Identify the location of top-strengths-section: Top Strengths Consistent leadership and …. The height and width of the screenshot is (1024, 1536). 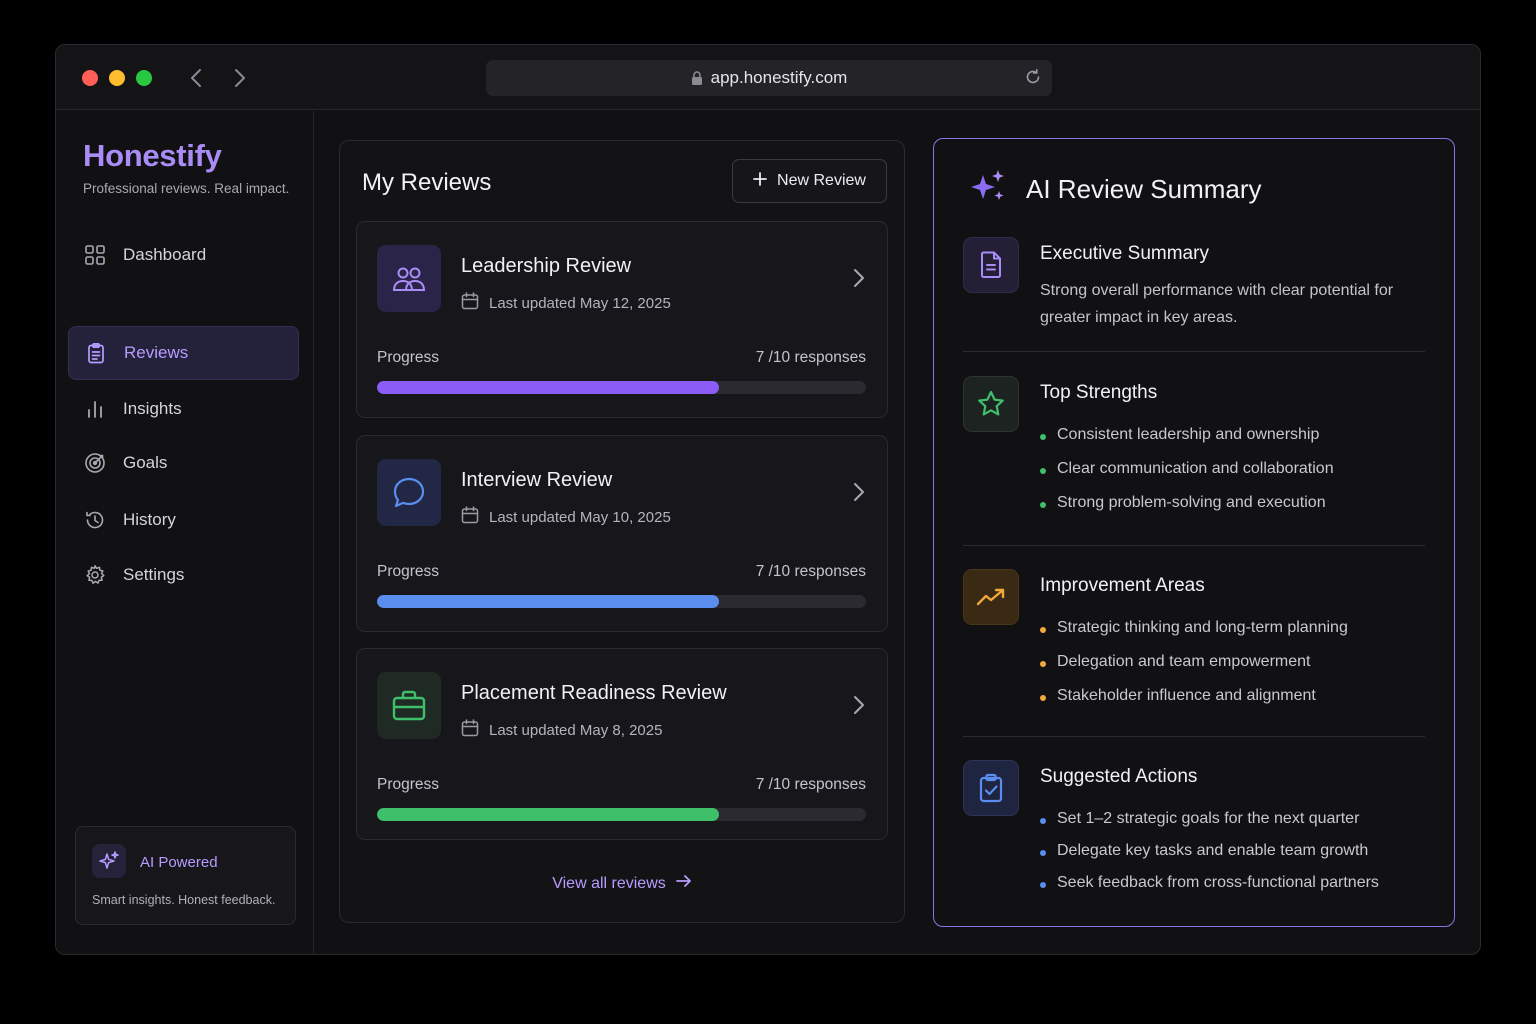
(1194, 451).